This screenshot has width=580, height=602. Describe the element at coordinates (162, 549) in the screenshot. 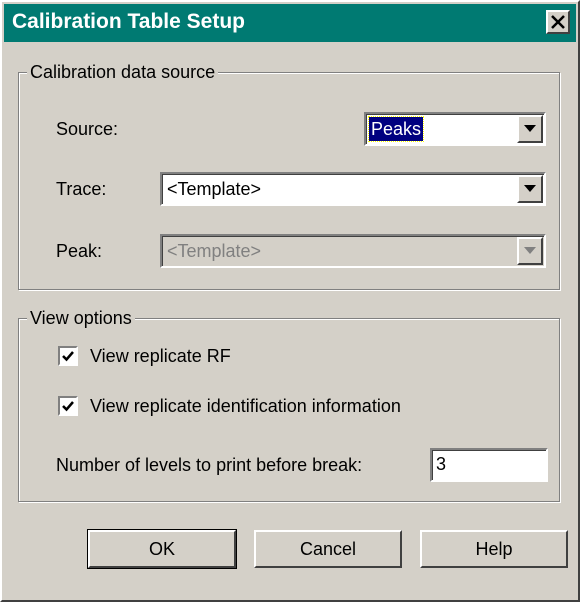

I see `ok-button: OK` at that location.